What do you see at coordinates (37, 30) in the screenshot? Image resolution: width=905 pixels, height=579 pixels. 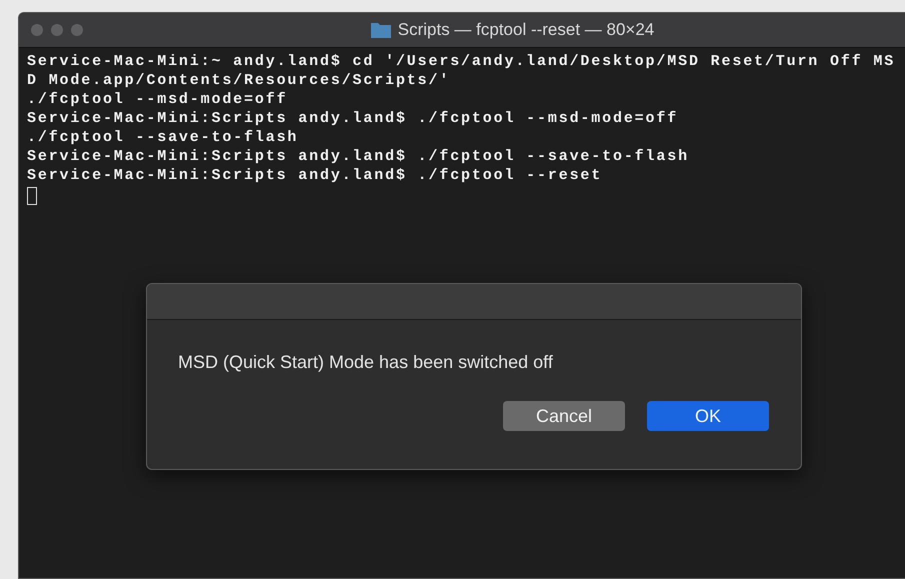 I see `close-button` at bounding box center [37, 30].